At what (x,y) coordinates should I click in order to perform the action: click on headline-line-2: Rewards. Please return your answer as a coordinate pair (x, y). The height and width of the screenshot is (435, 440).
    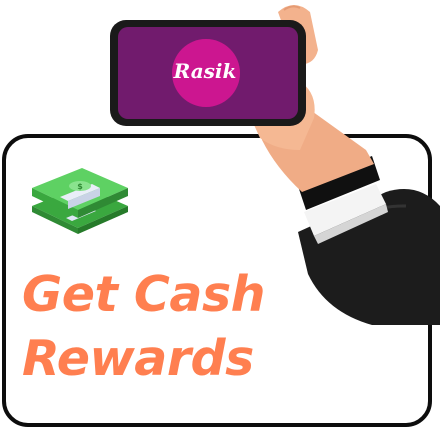
    Looking at the image, I should click on (138, 358).